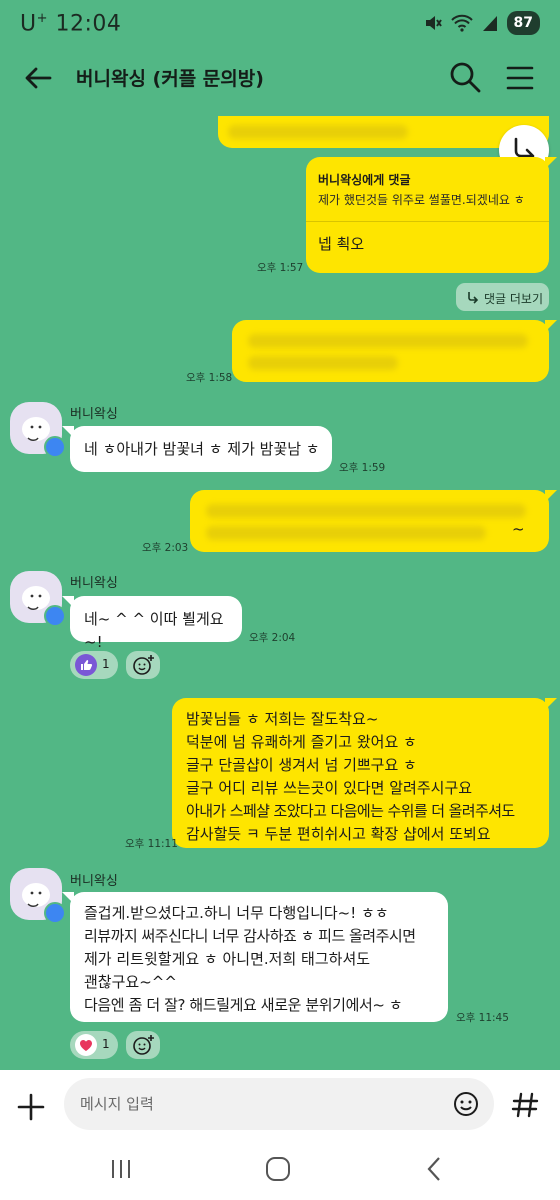 The image size is (560, 1200). What do you see at coordinates (282, 719) in the screenshot?
I see `message-line: 밤꽃님들 ㅎ 저희는 잘도착요~` at bounding box center [282, 719].